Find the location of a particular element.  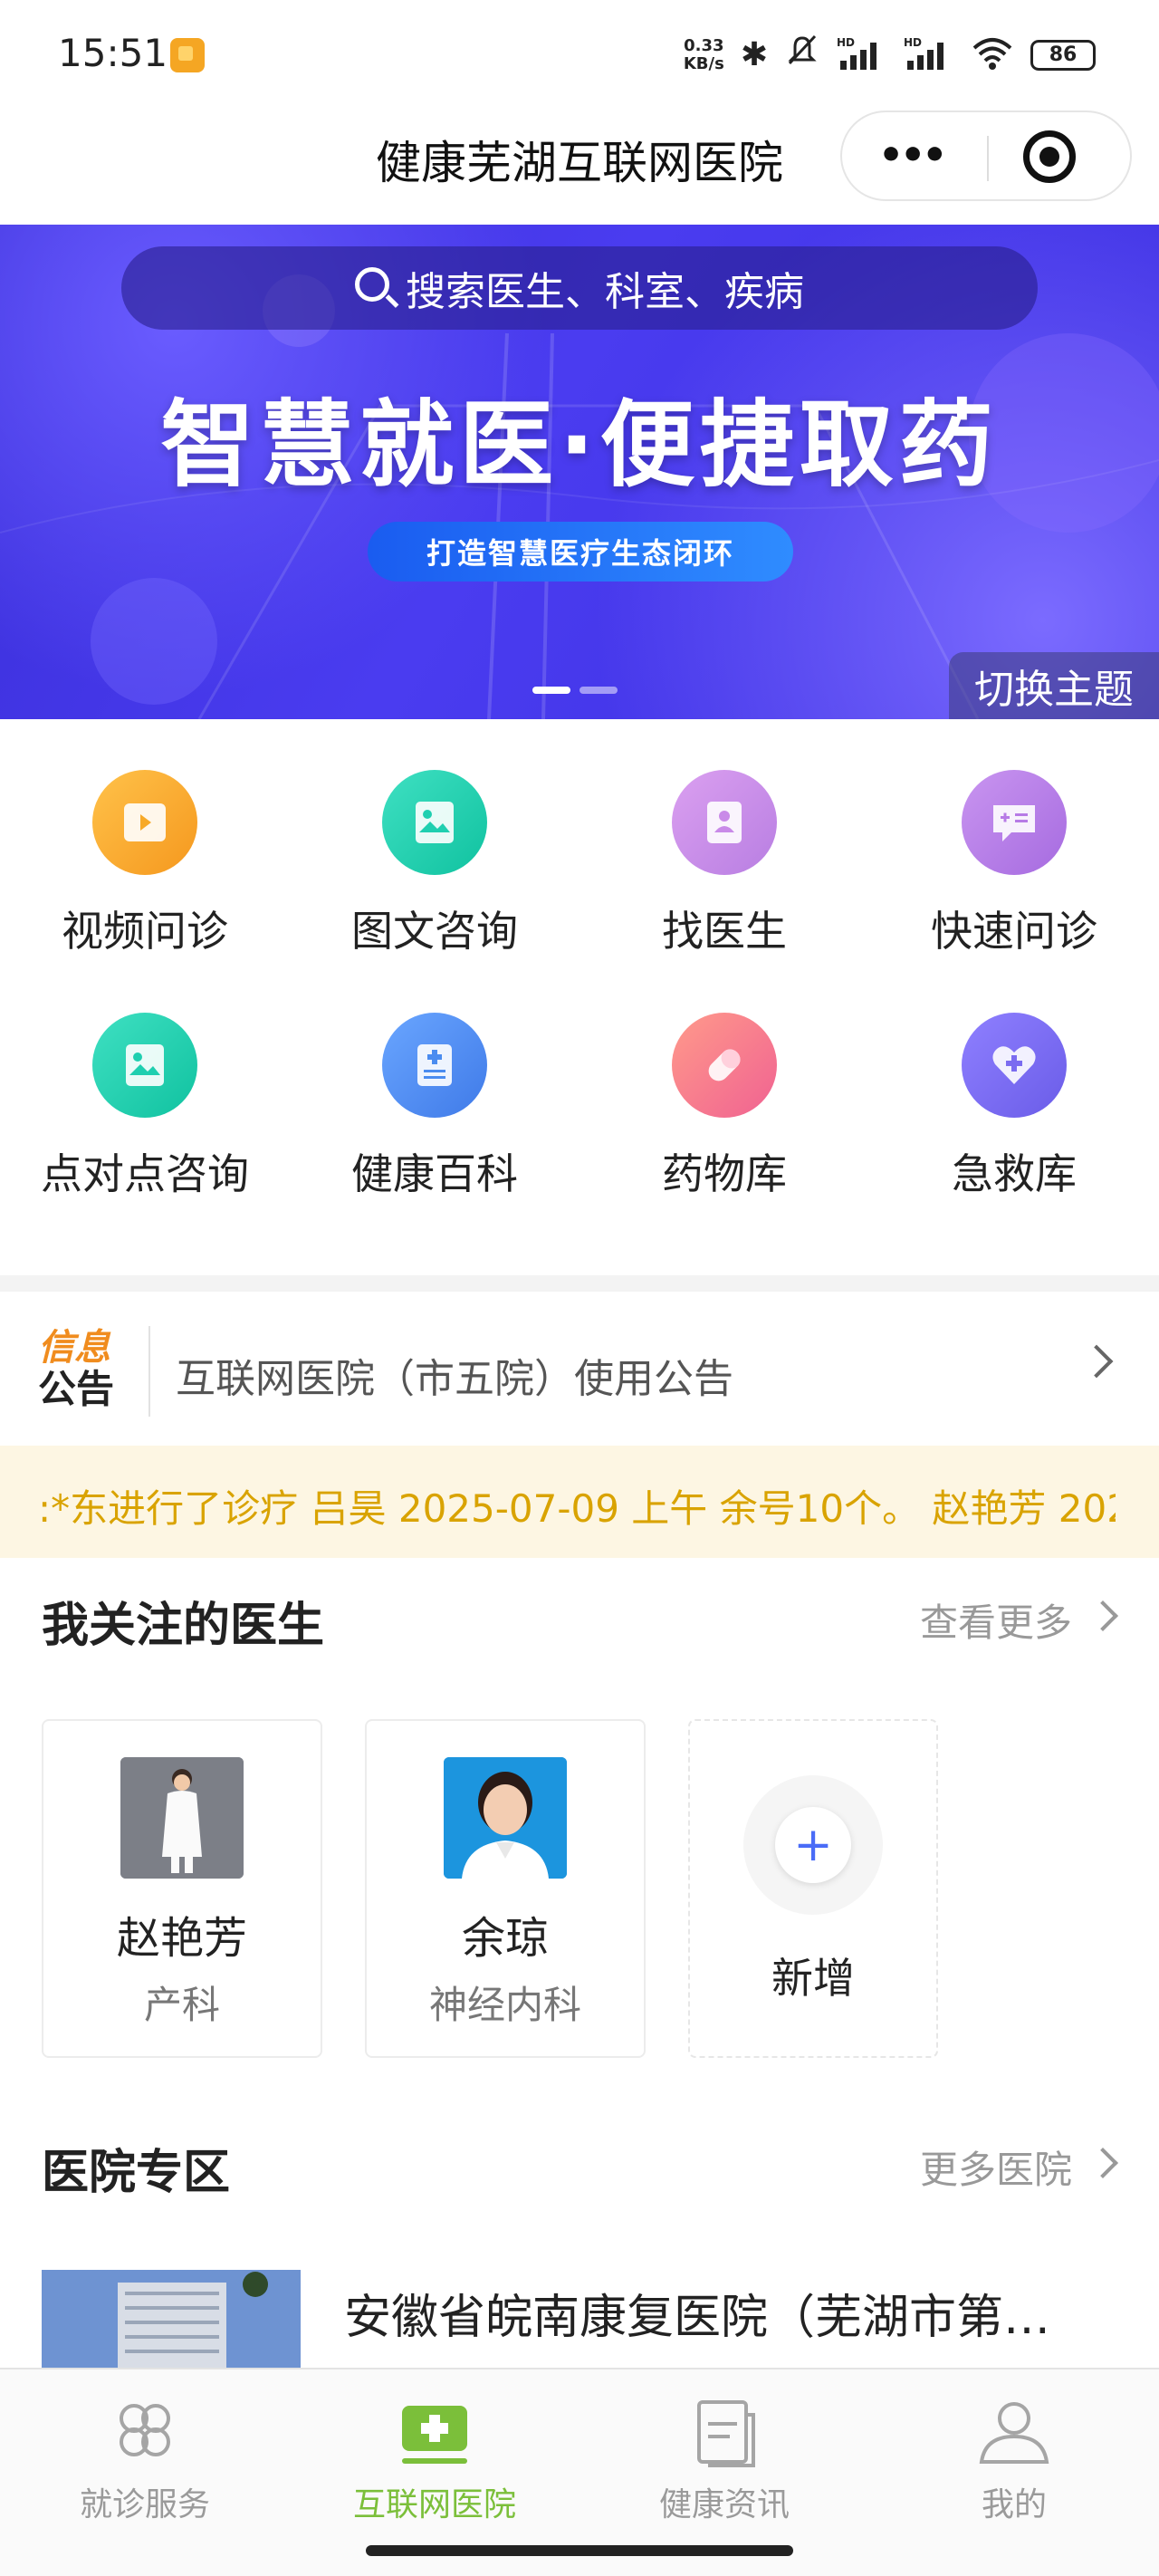

app-notification-icon is located at coordinates (187, 55).